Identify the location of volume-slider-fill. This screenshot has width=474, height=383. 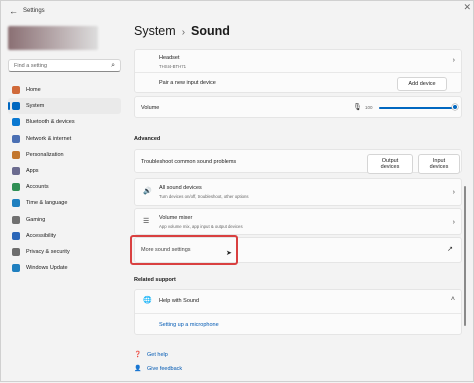
(417, 108).